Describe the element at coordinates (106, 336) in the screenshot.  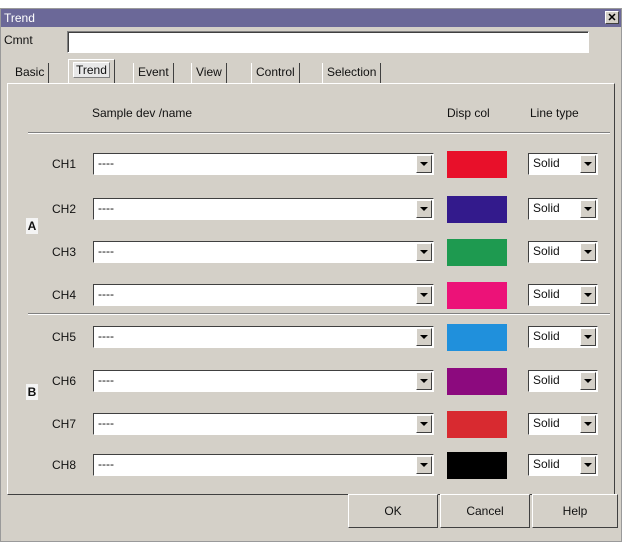
I see `ch5-sample-dev-value: ----` at that location.